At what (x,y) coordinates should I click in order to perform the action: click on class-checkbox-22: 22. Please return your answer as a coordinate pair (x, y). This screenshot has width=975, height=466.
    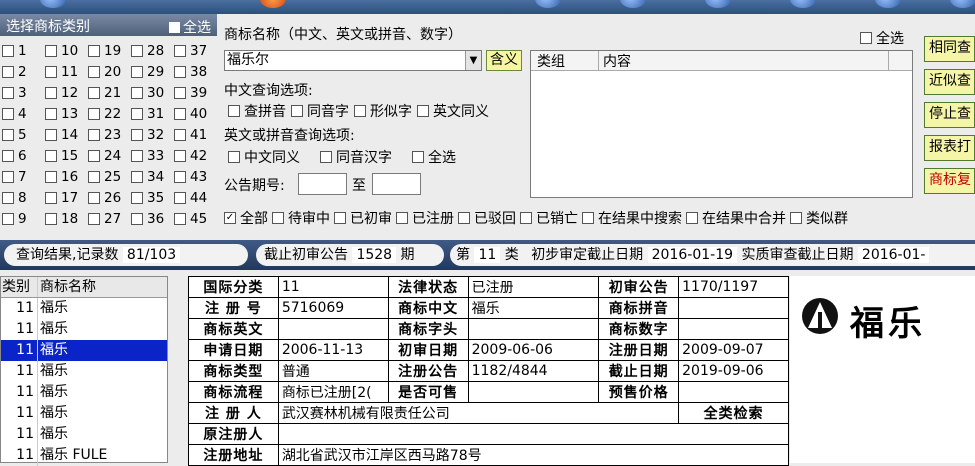
    Looking at the image, I should click on (109, 114).